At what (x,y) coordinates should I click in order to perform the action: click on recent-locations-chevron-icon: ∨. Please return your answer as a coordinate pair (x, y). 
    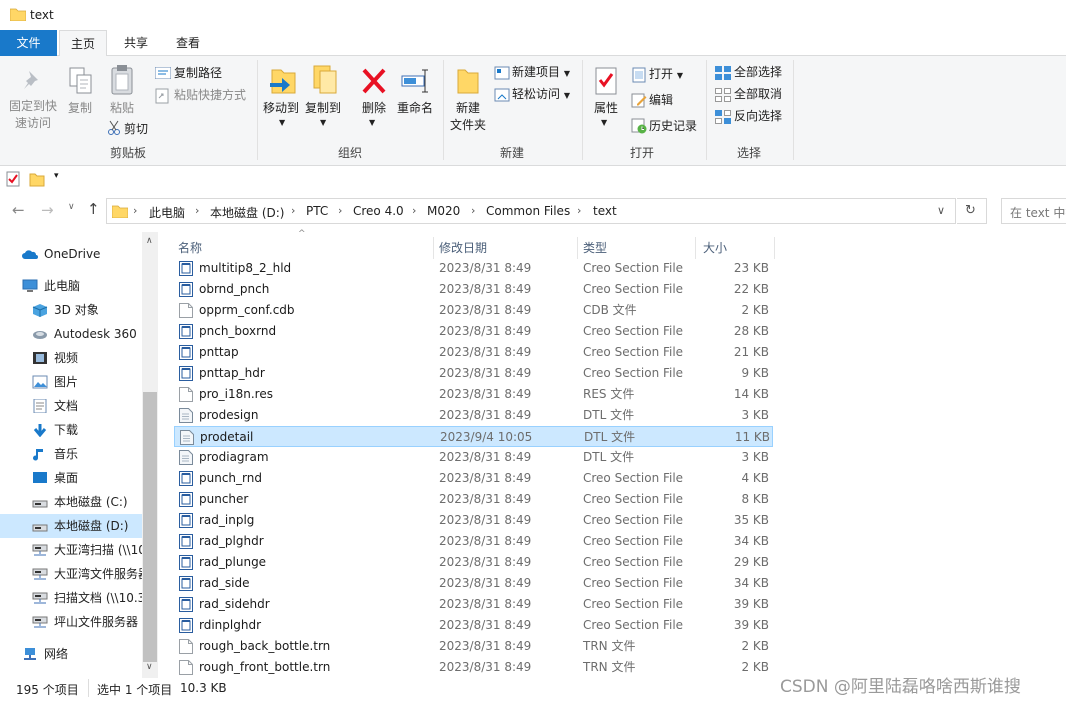
    Looking at the image, I should click on (71, 207).